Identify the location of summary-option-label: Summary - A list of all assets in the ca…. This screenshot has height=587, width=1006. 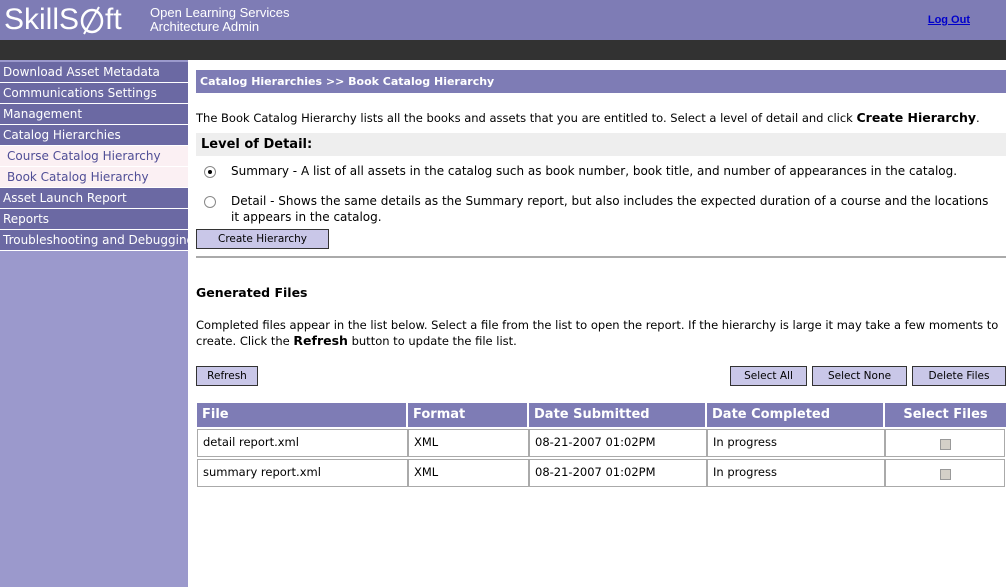
(594, 171).